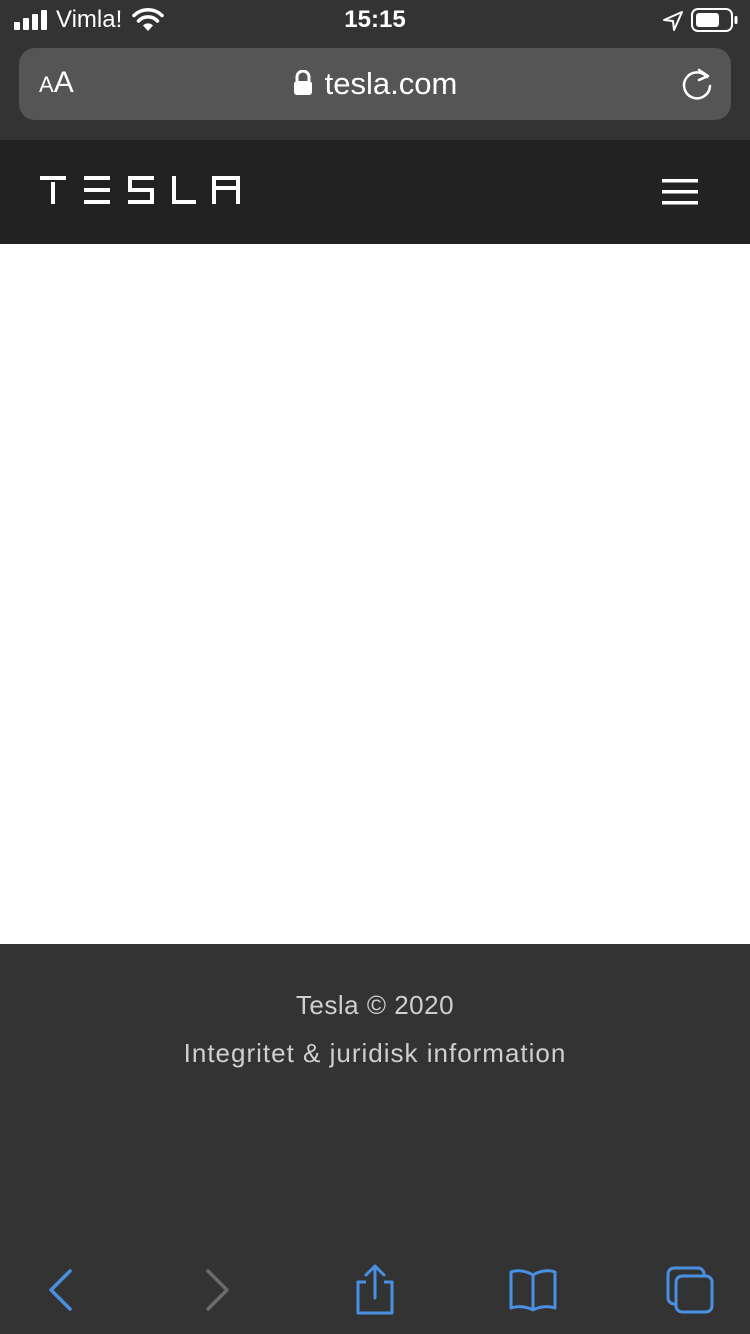 This screenshot has height=1334, width=750. I want to click on browser-toolbar, so click(375, 1290).